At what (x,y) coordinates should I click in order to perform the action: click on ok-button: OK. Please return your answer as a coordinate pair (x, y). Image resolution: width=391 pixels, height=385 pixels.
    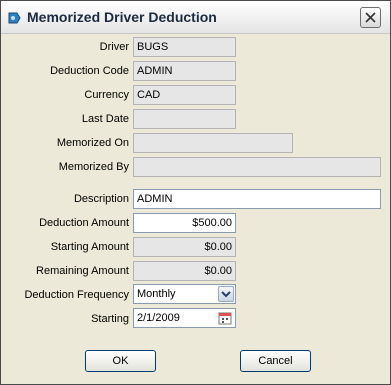
    Looking at the image, I should click on (120, 361).